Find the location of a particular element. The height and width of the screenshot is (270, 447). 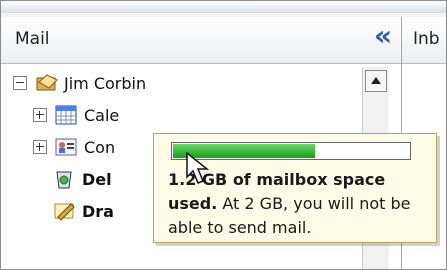

tree-item-contacts: Con is located at coordinates (74, 147).